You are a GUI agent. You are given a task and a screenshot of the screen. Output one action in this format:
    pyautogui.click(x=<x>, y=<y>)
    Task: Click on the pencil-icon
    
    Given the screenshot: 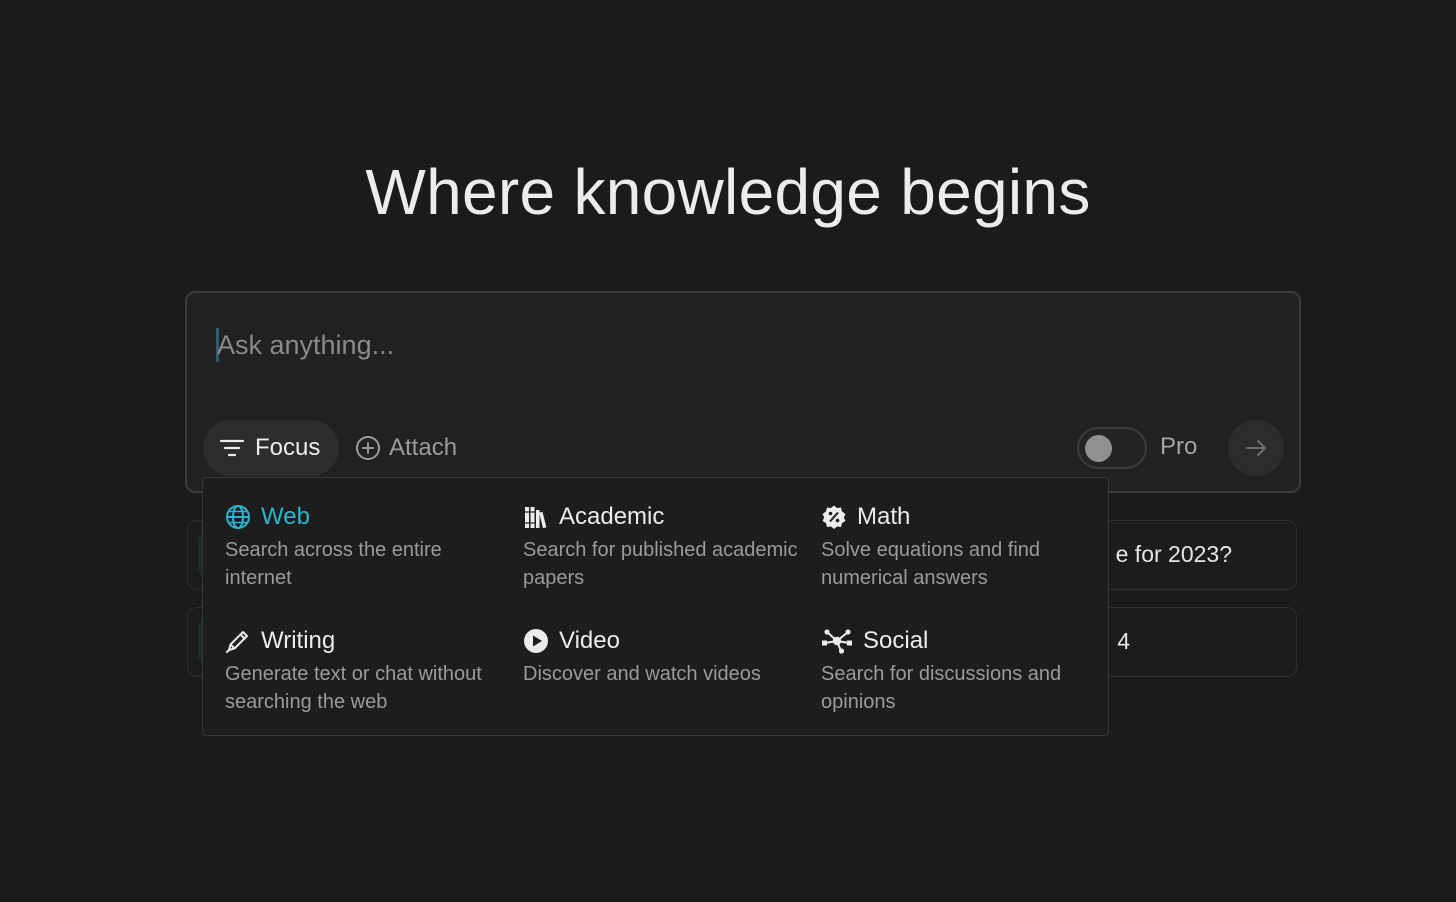 What is the action you would take?
    pyautogui.click(x=238, y=641)
    